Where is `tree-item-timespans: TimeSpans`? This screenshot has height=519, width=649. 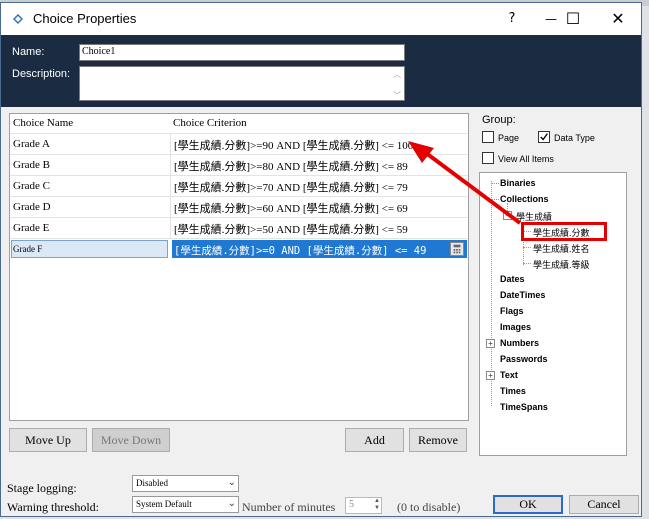 tree-item-timespans: TimeSpans is located at coordinates (524, 407).